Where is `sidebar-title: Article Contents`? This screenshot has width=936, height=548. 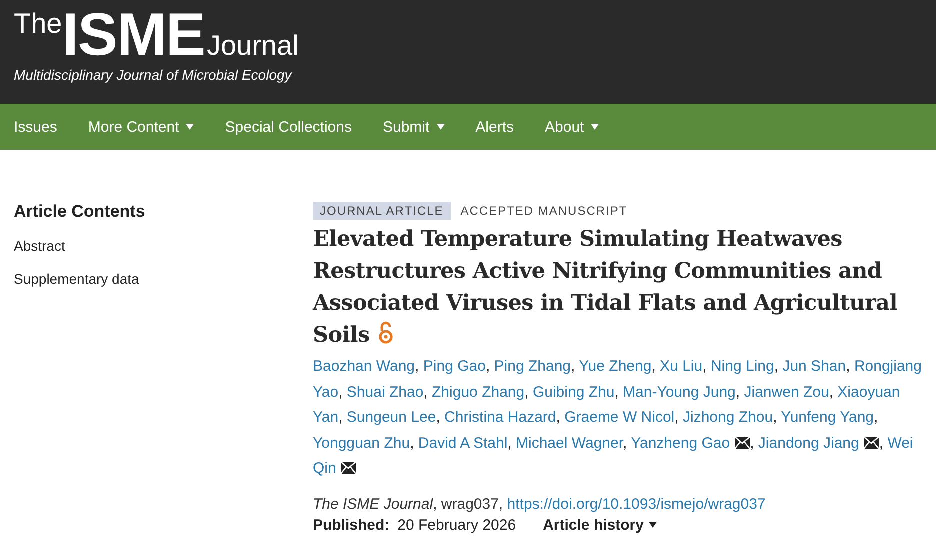
sidebar-title: Article Contents is located at coordinates (80, 212).